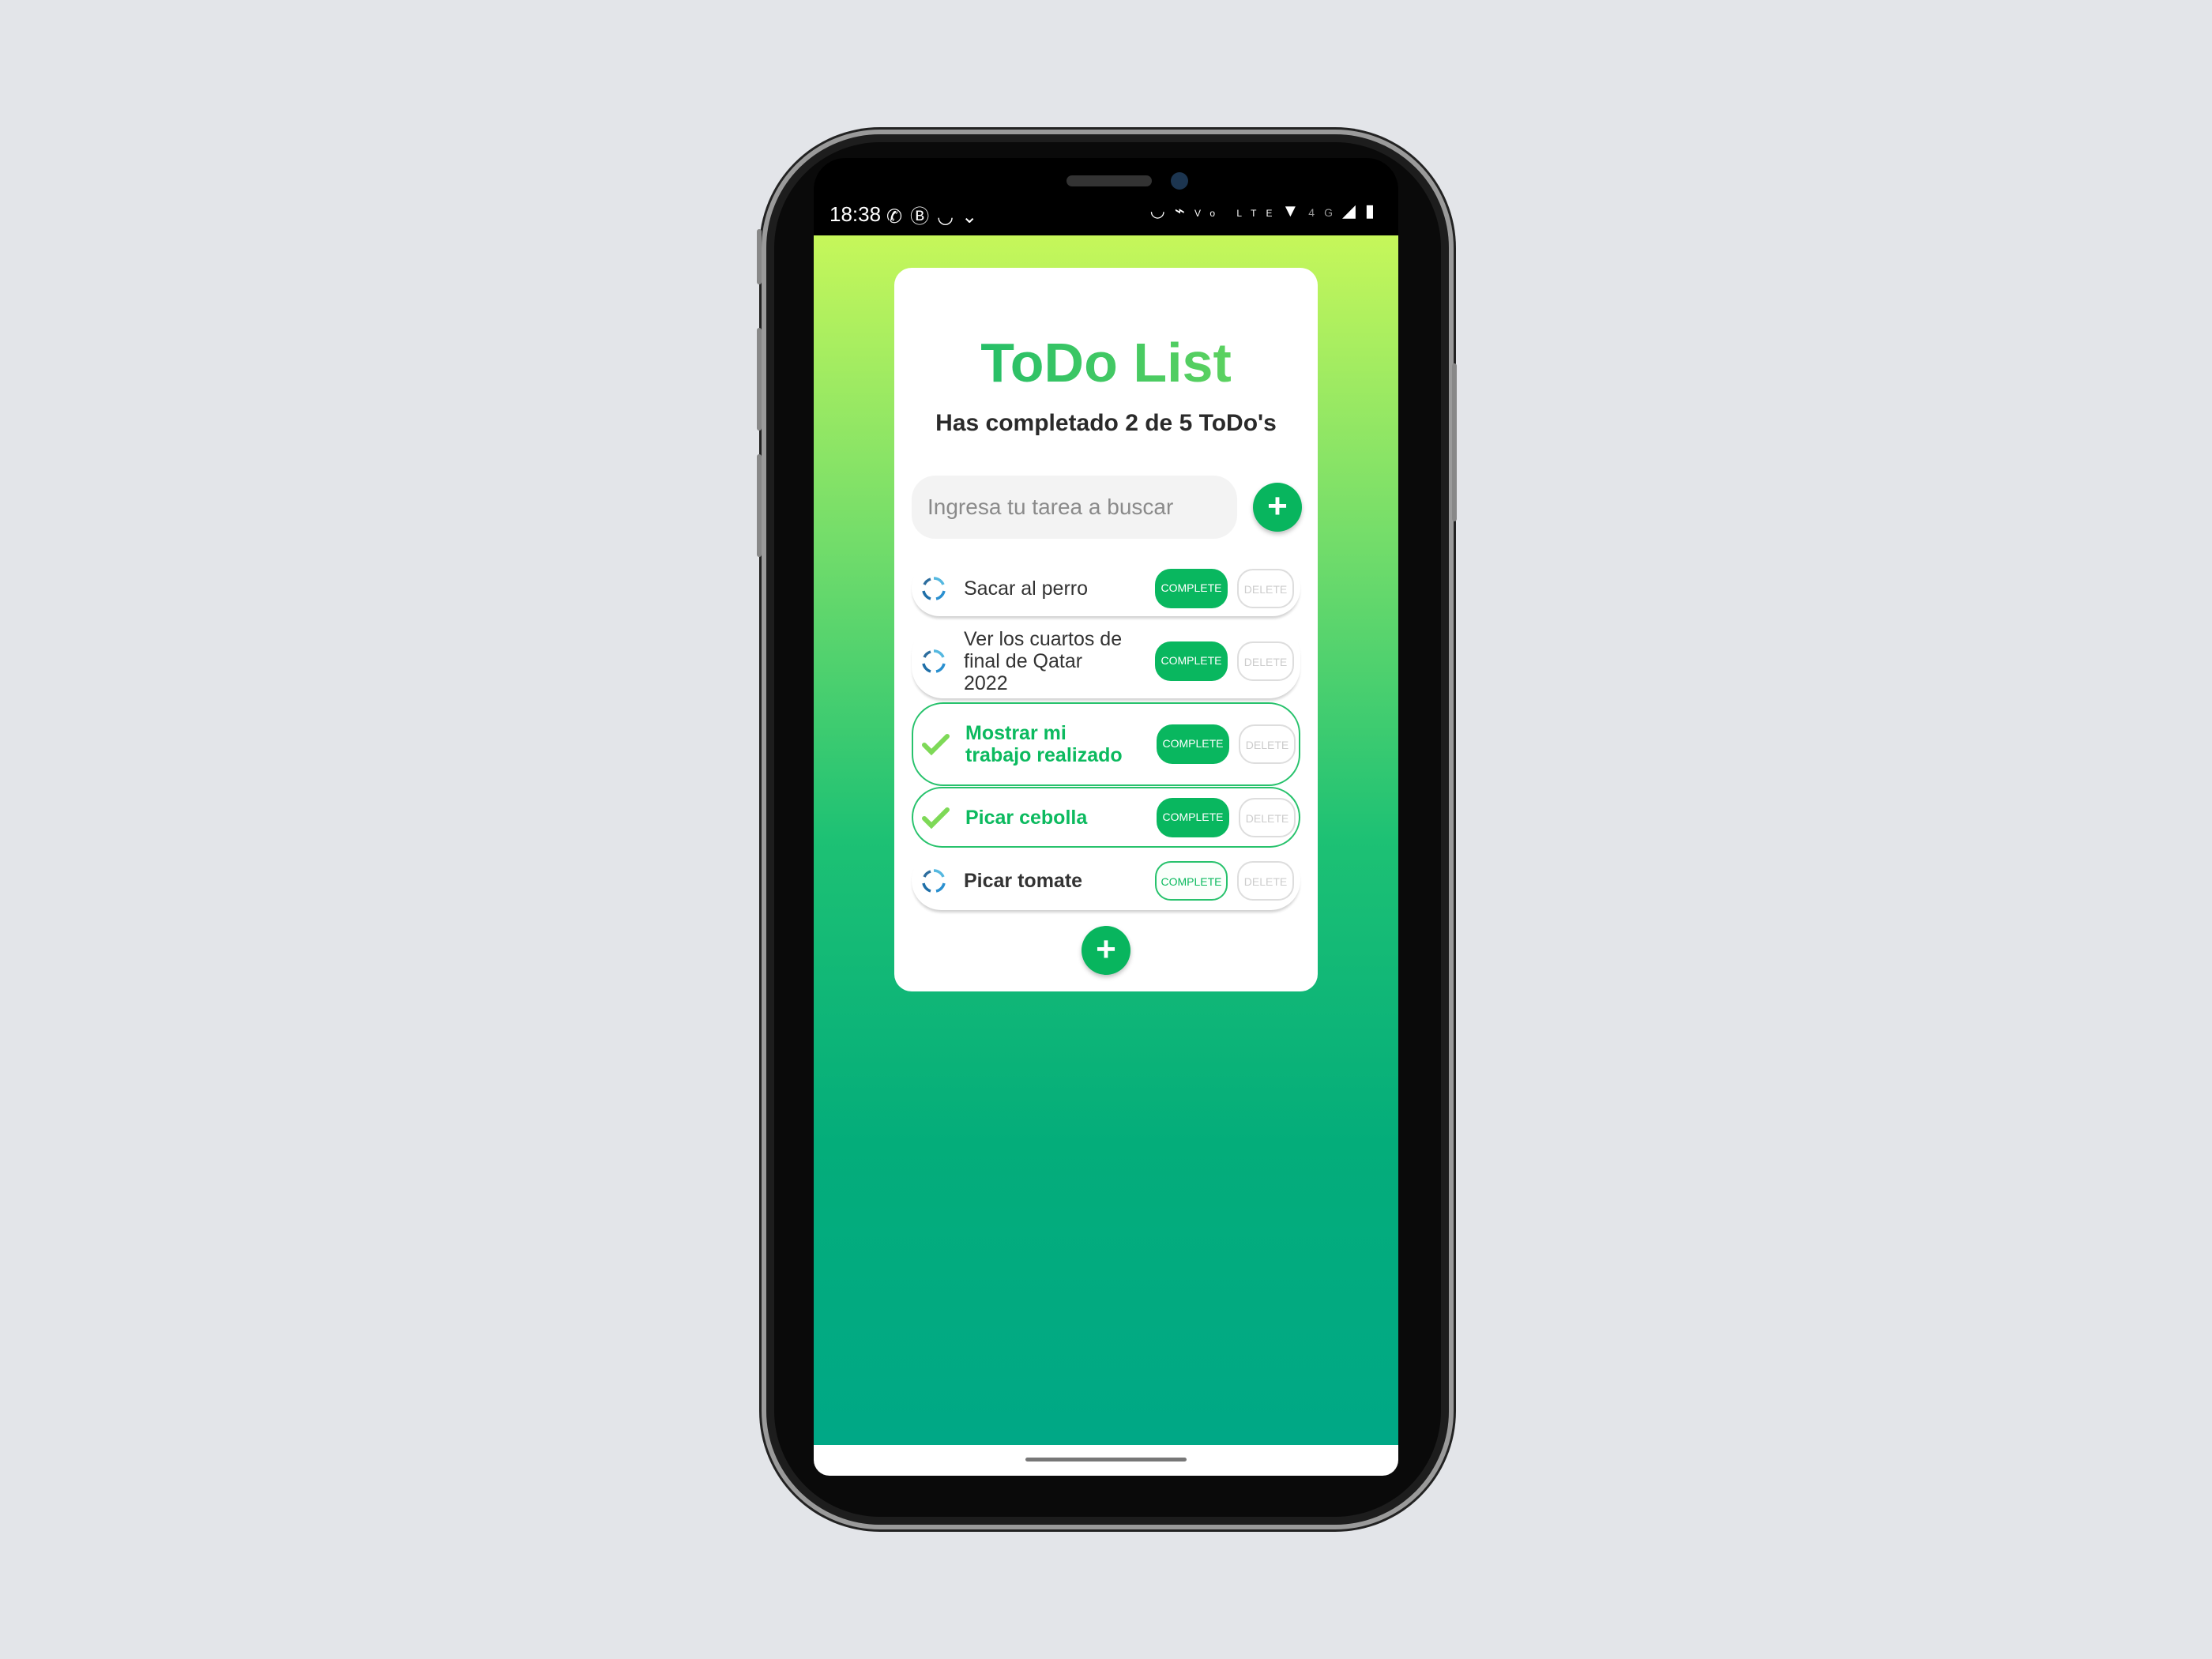 Image resolution: width=2212 pixels, height=1659 pixels. I want to click on home-handle, so click(1106, 1460).